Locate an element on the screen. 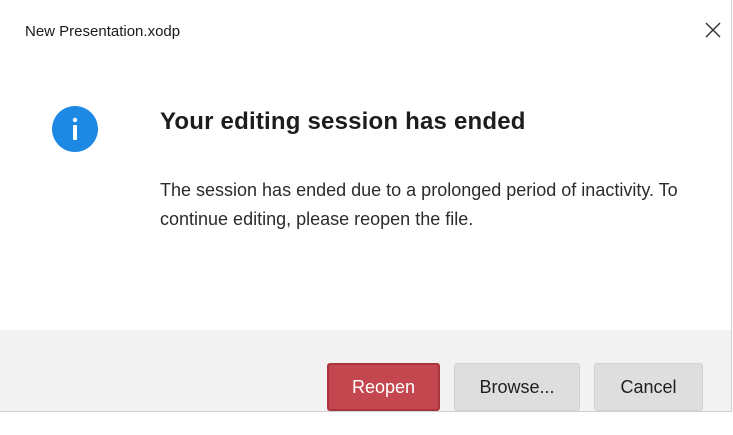  reopen-button: Reopen is located at coordinates (383, 387).